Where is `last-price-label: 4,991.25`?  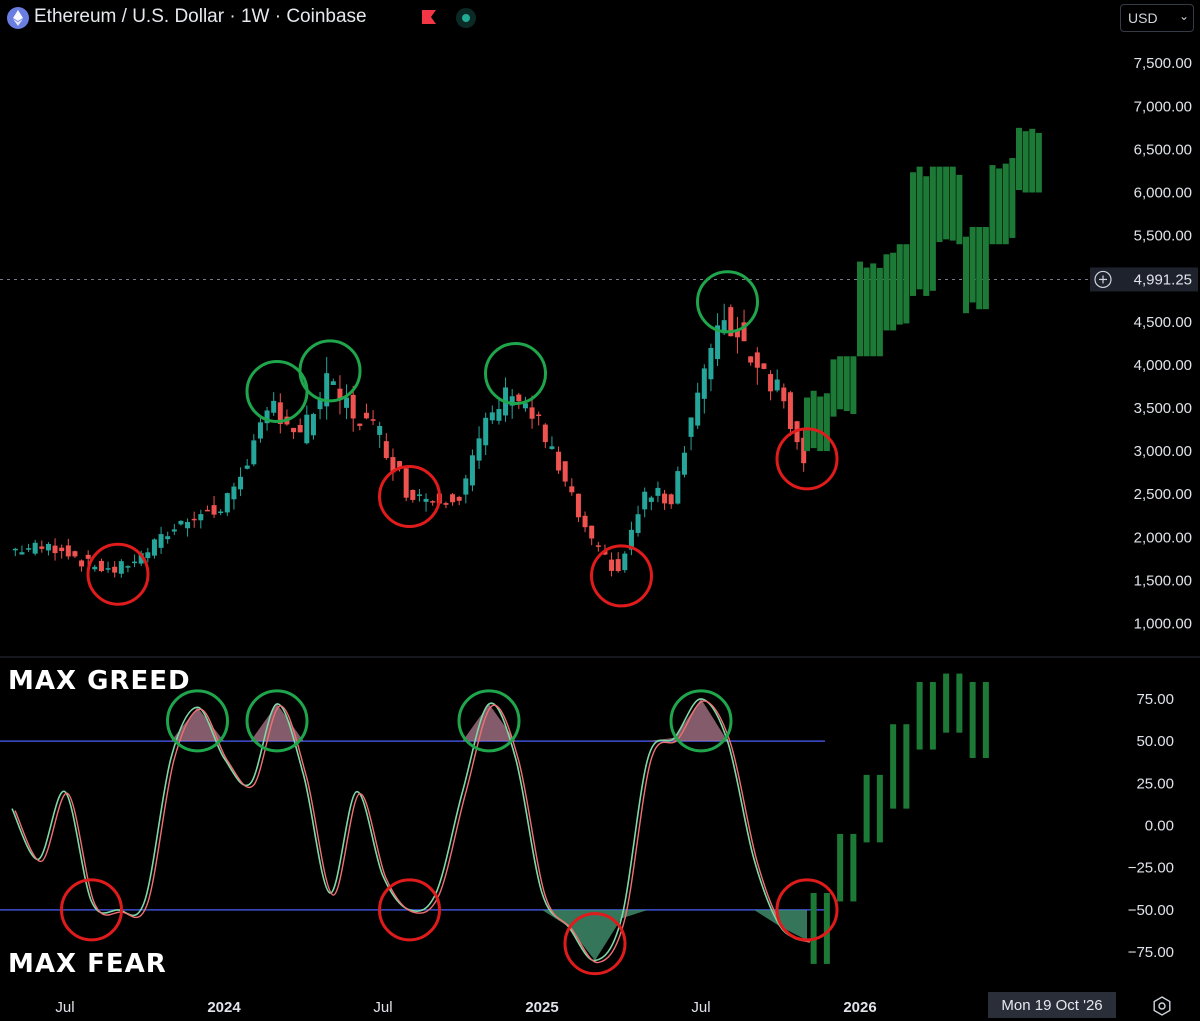
last-price-label: 4,991.25 is located at coordinates (1163, 279).